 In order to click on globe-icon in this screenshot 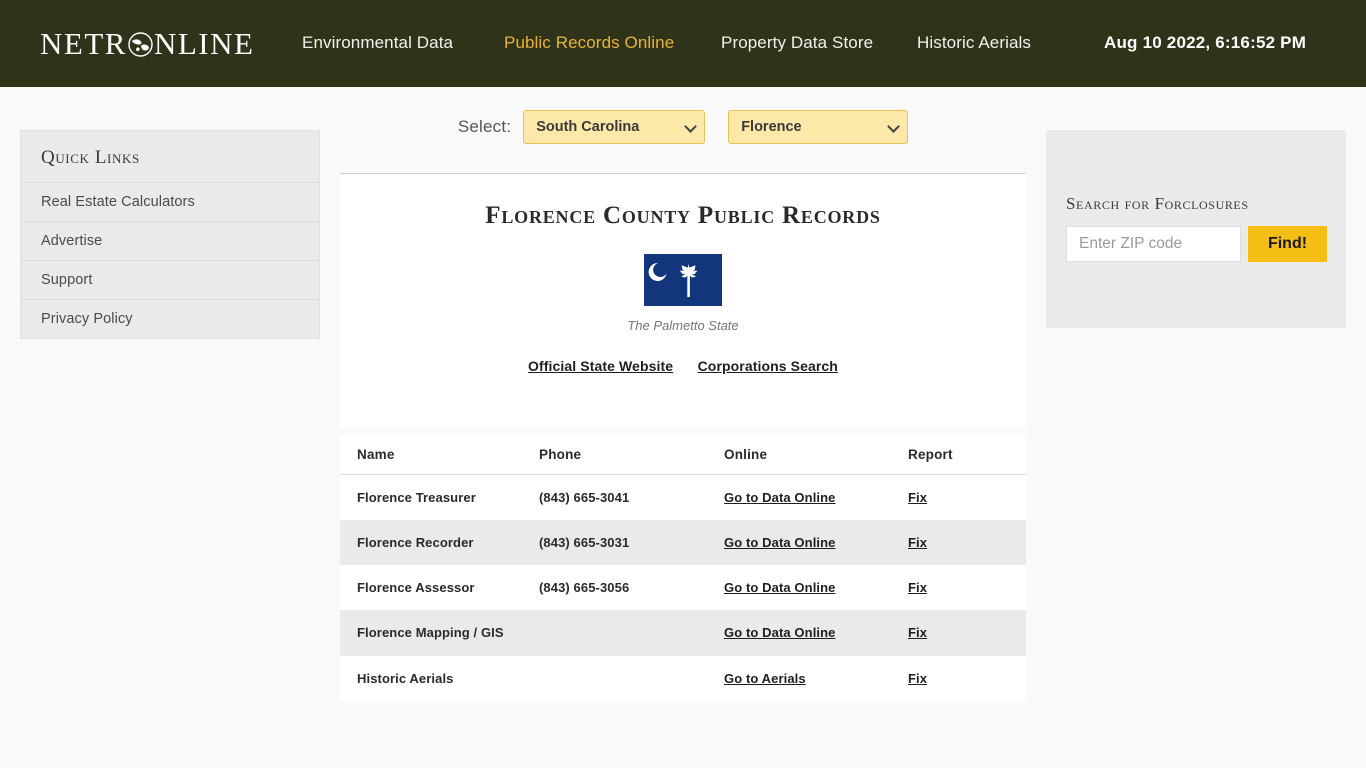, I will do `click(140, 44)`.